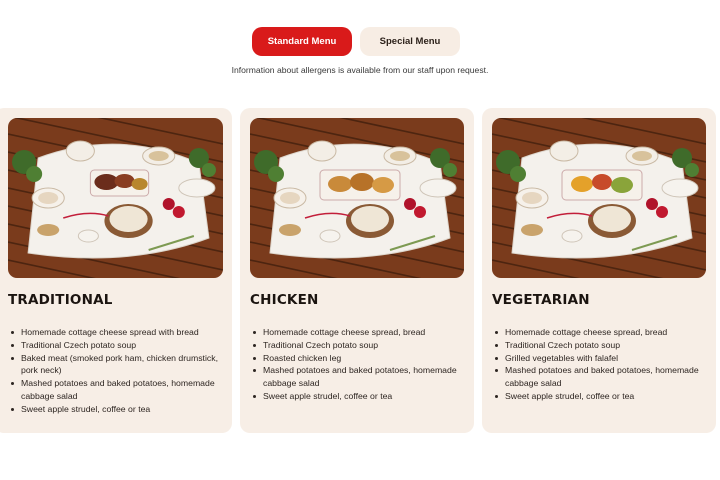 This screenshot has height=480, width=720. I want to click on food-photo-chicken, so click(357, 198).